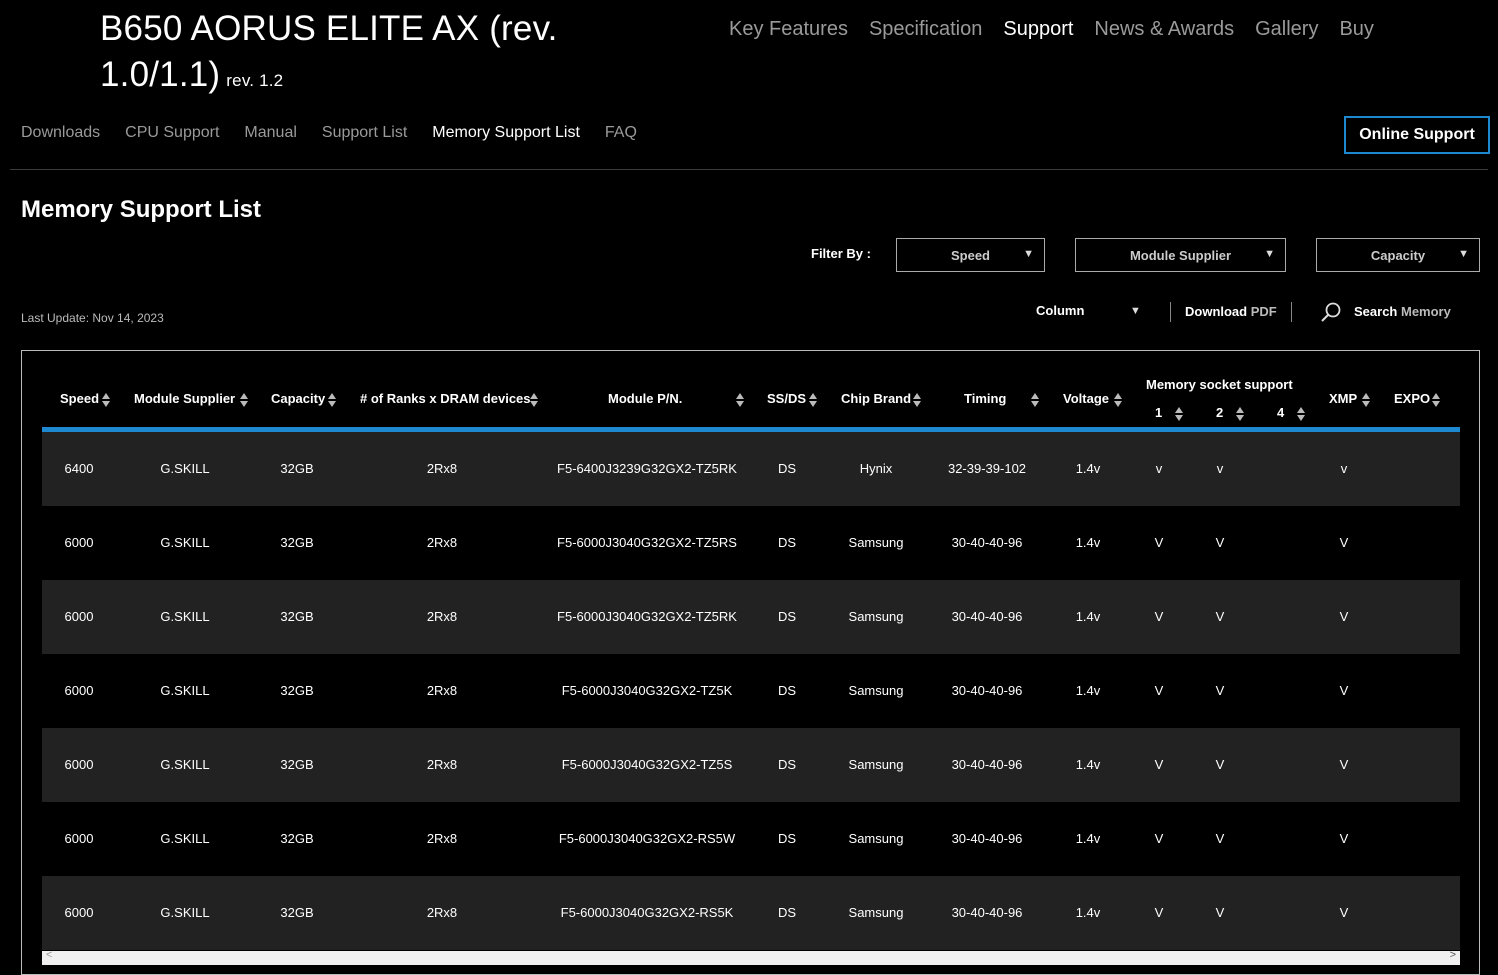  What do you see at coordinates (1086, 398) in the screenshot?
I see `header-voltage: Voltage` at bounding box center [1086, 398].